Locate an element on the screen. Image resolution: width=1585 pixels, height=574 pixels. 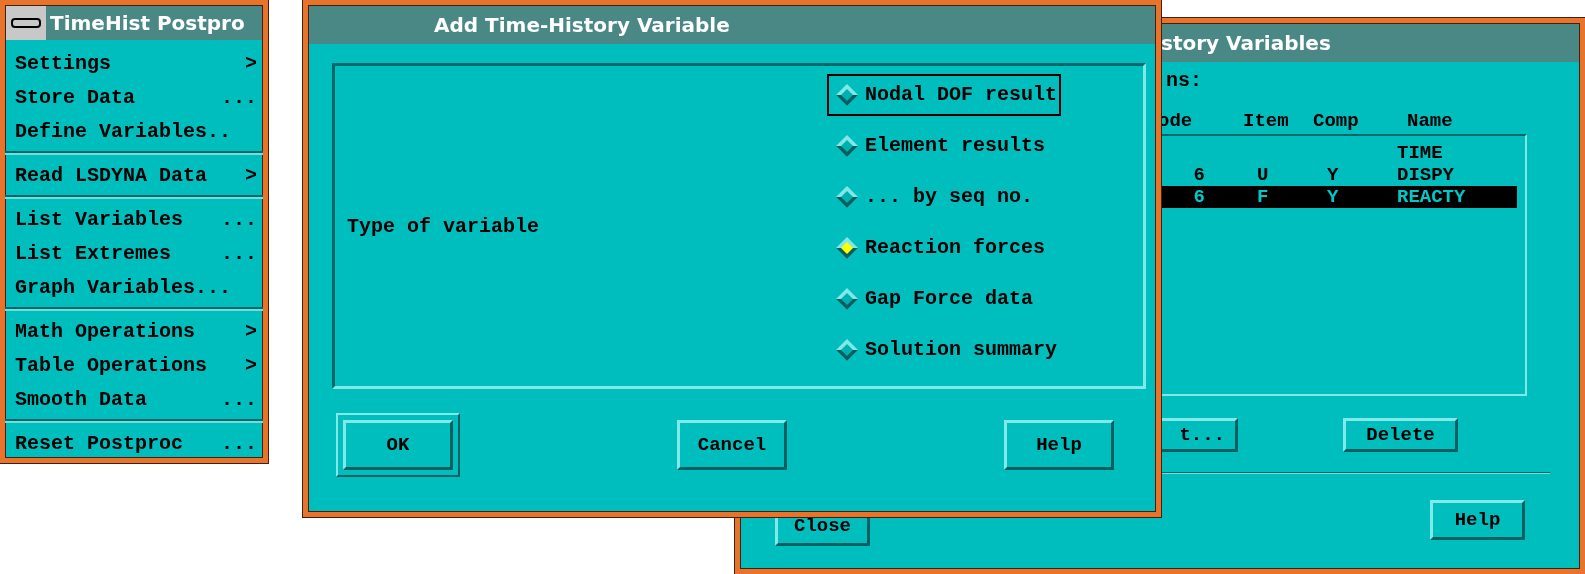
footer-button: Help is located at coordinates (1477, 520).